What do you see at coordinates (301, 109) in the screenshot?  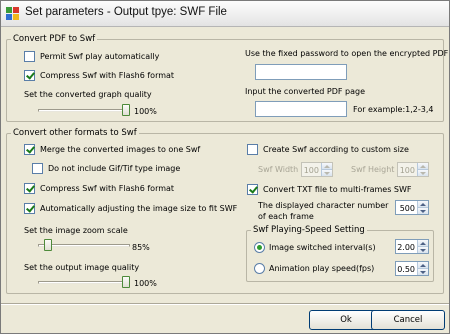 I see `page-input` at bounding box center [301, 109].